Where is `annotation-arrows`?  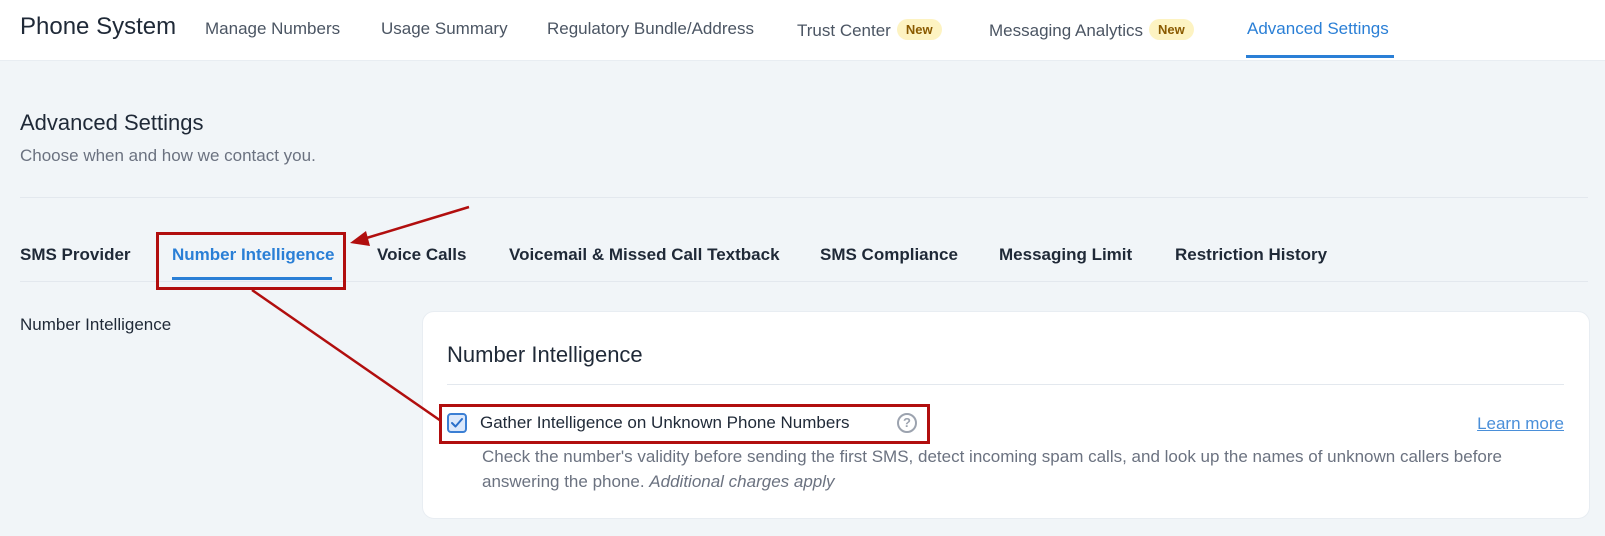
annotation-arrows is located at coordinates (360, 314).